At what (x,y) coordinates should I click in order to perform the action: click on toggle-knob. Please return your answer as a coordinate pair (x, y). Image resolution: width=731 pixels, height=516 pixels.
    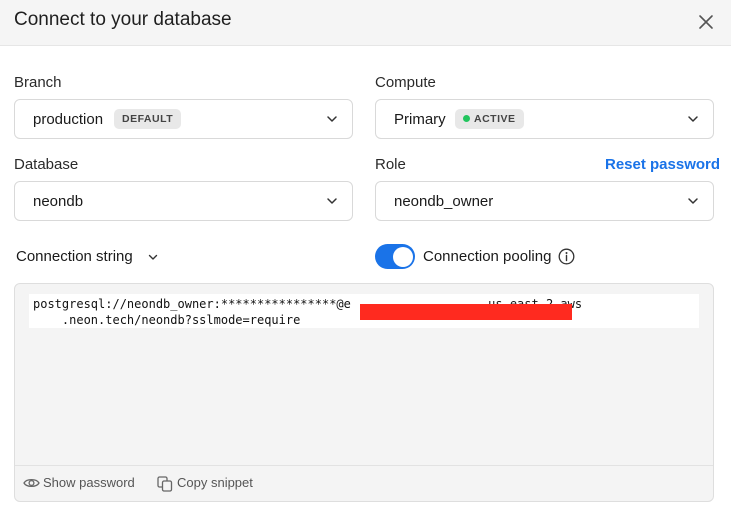
    Looking at the image, I should click on (403, 256).